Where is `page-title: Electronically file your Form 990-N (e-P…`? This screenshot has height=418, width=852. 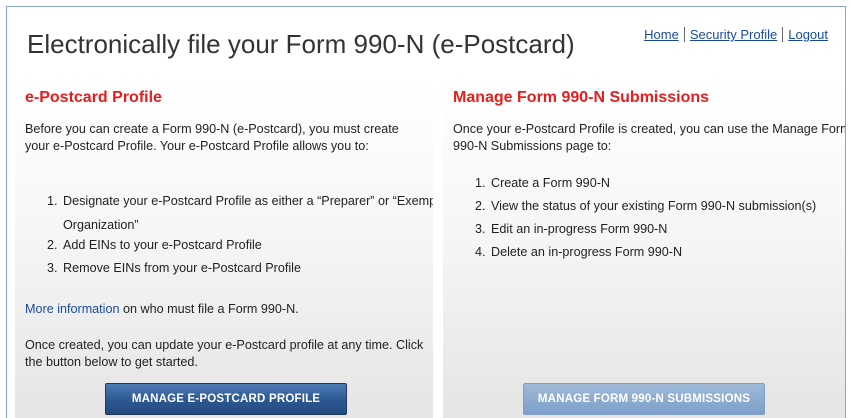 page-title: Electronically file your Form 990-N (e-P… is located at coordinates (301, 44).